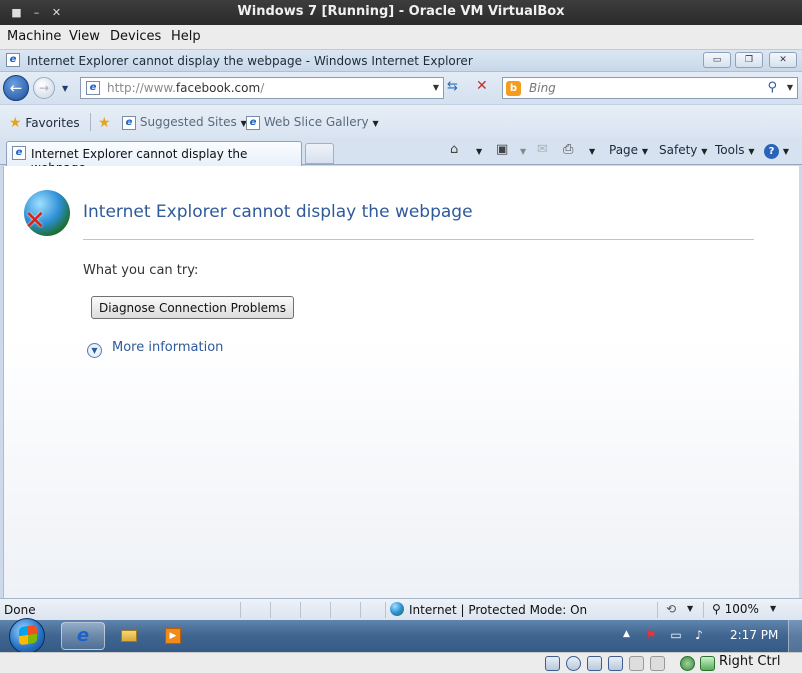 The width and height of the screenshot is (802, 673). What do you see at coordinates (479, 150) in the screenshot?
I see `home-dropdown-icon: ▼` at bounding box center [479, 150].